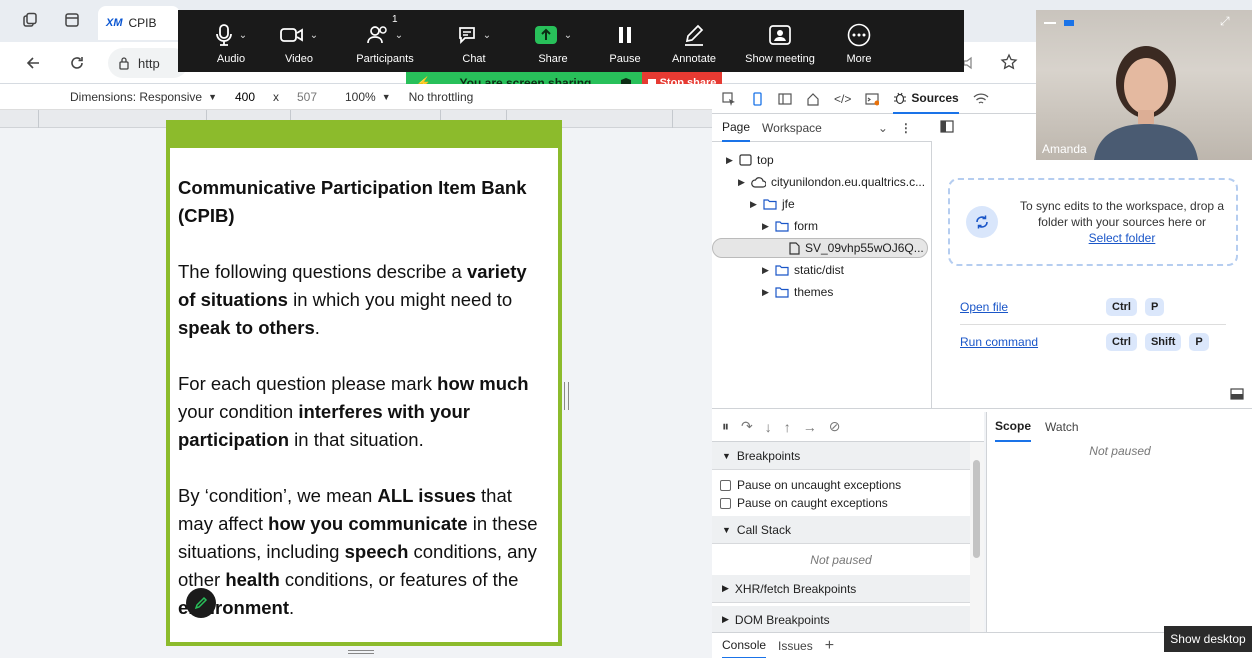 This screenshot has height=658, width=1252. I want to click on tree-item-top: ▶ top, so click(750, 160).